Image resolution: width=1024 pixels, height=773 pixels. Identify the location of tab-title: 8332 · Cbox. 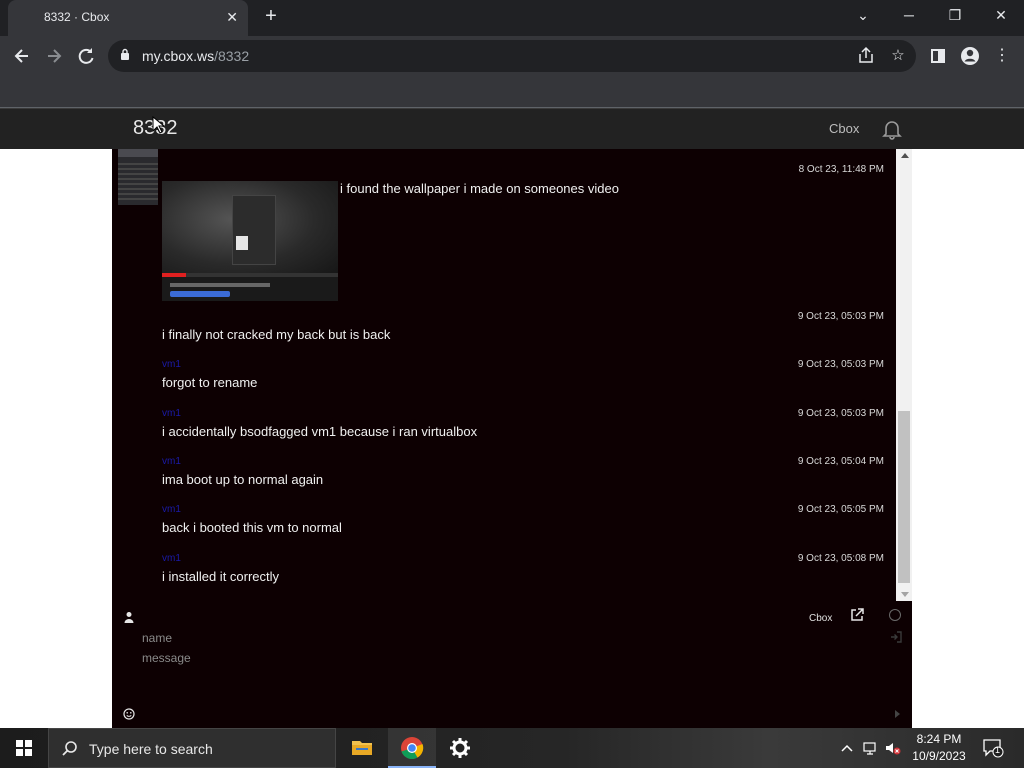
(77, 17).